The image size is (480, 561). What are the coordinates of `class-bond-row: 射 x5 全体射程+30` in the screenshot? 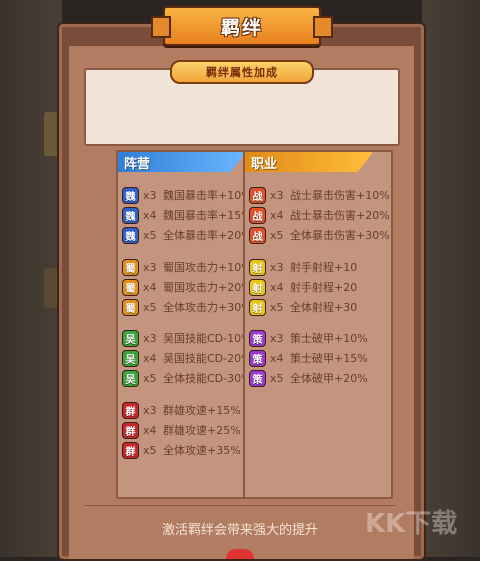 It's located at (303, 307).